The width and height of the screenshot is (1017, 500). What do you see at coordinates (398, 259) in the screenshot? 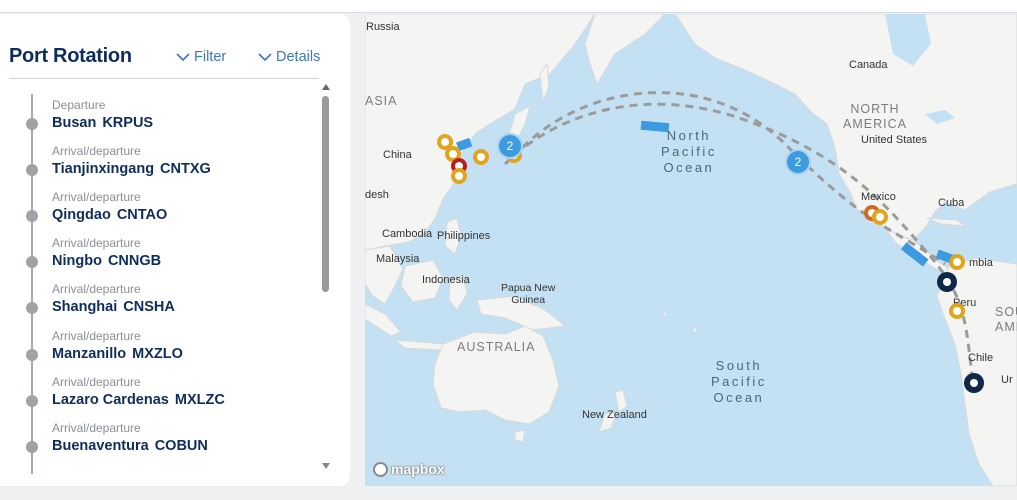
I see `label-malaysia: Malaysia` at bounding box center [398, 259].